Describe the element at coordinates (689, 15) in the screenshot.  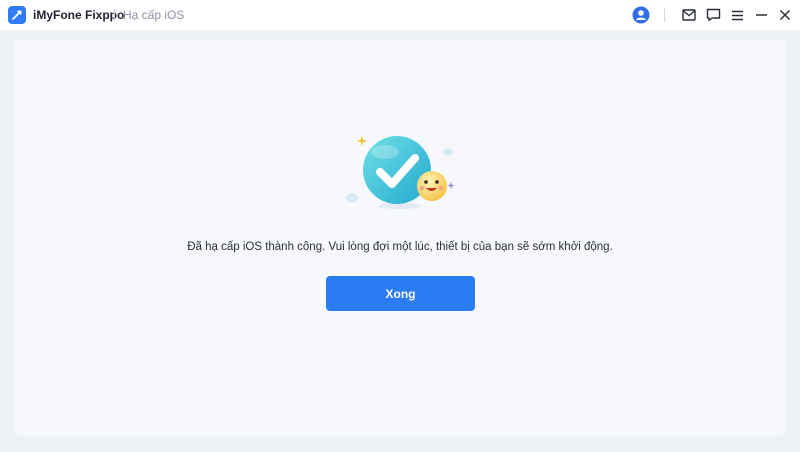
I see `mail-icon` at that location.